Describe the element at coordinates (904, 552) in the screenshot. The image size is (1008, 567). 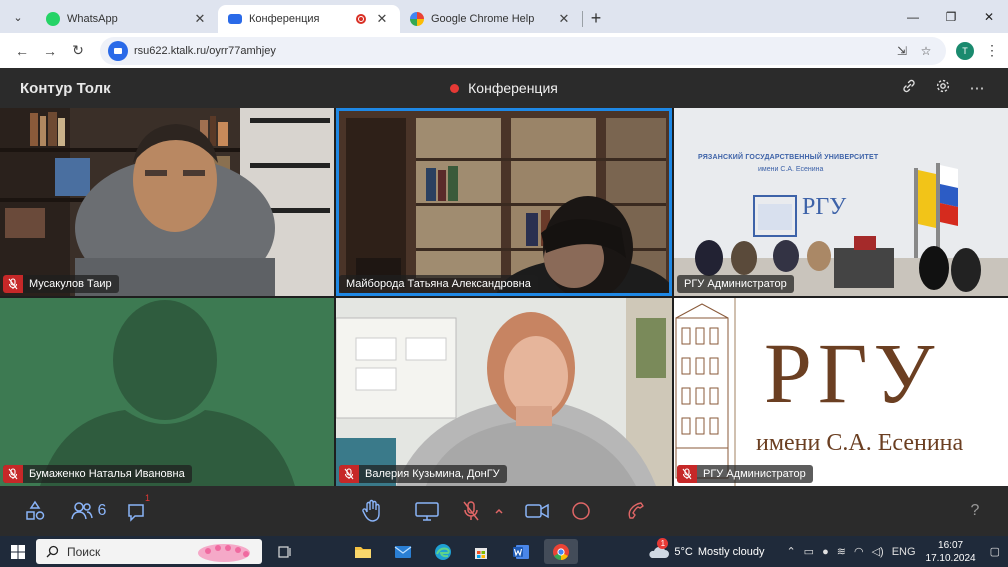
I see `language-indicator: ENG` at that location.